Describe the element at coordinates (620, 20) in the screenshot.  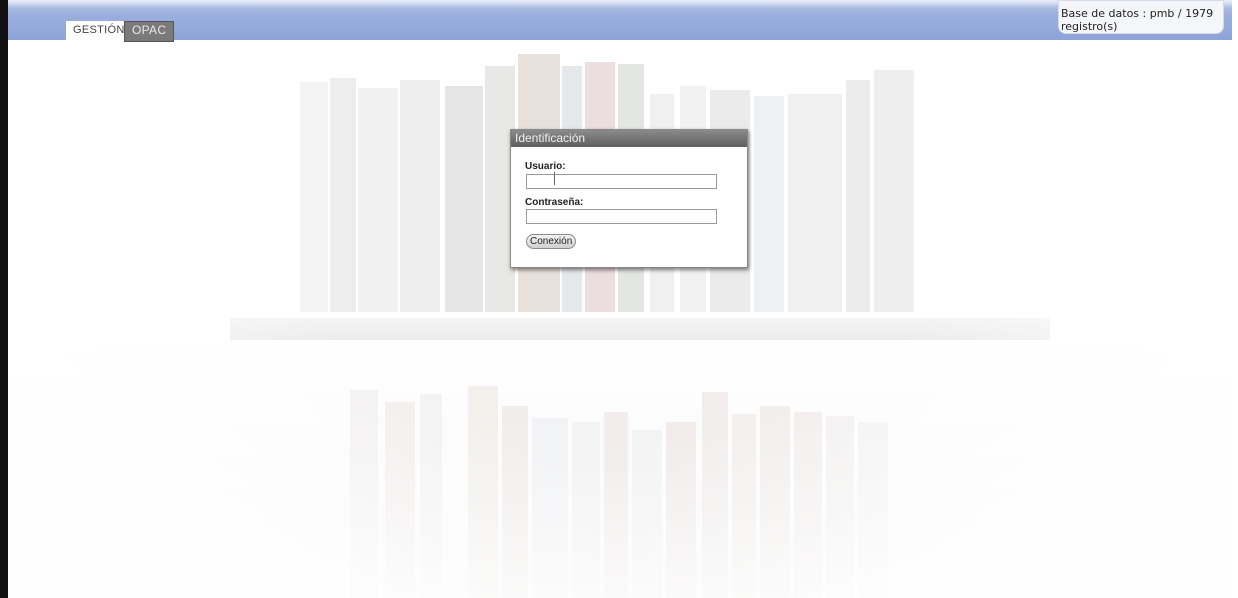
I see `top-bar` at that location.